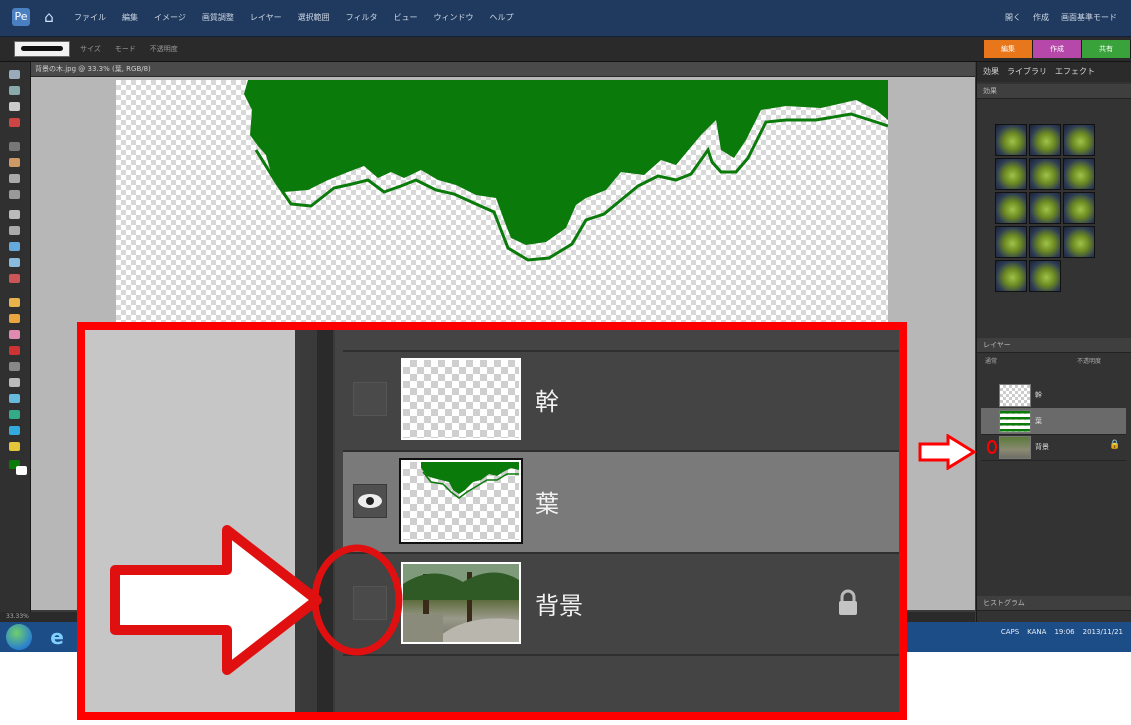 This screenshot has height=725, width=1131. What do you see at coordinates (621, 401) in the screenshot?
I see `callout-layer-trunk: 幹` at bounding box center [621, 401].